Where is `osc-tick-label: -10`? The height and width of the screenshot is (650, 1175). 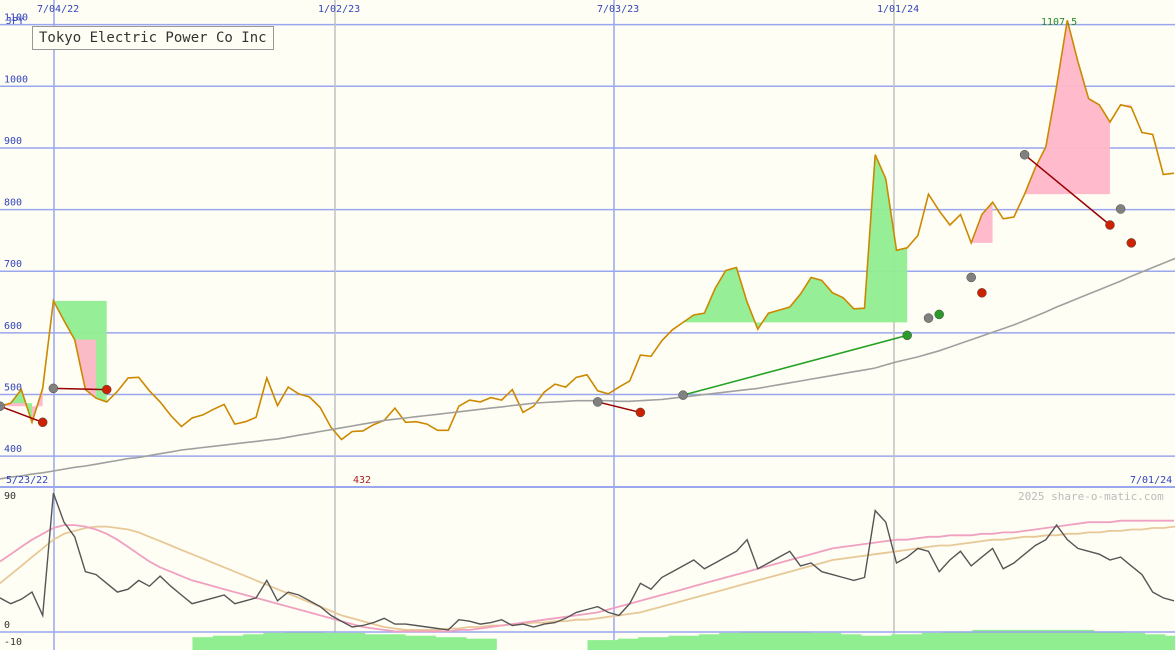 osc-tick-label: -10 is located at coordinates (13, 642).